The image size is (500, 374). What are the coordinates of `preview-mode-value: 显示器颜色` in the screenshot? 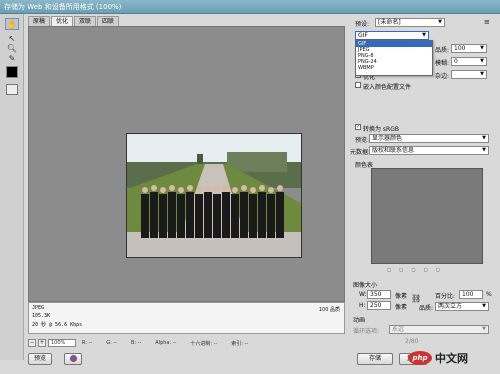 It's located at (387, 138).